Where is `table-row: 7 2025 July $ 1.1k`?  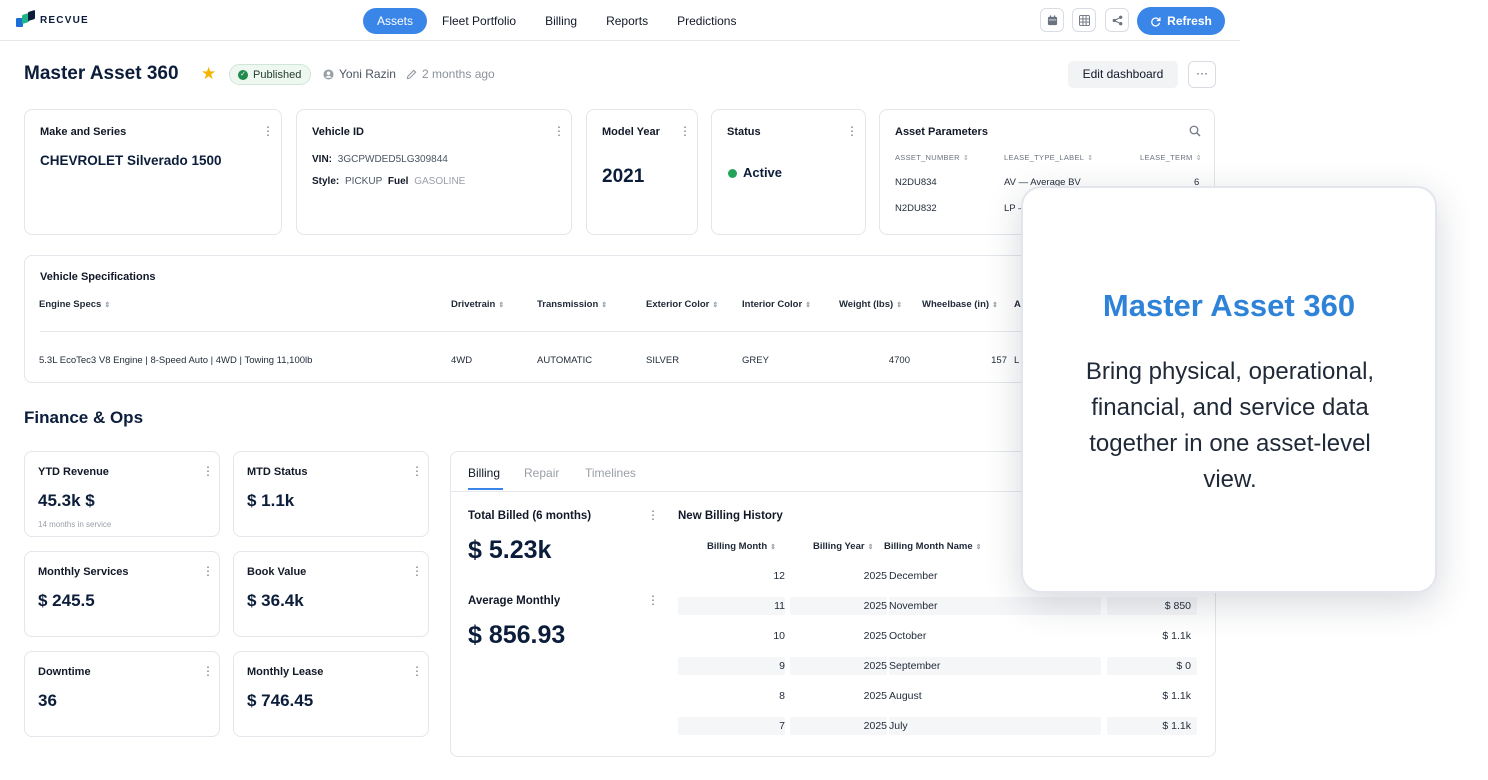 table-row: 7 2025 July $ 1.1k is located at coordinates (937, 726).